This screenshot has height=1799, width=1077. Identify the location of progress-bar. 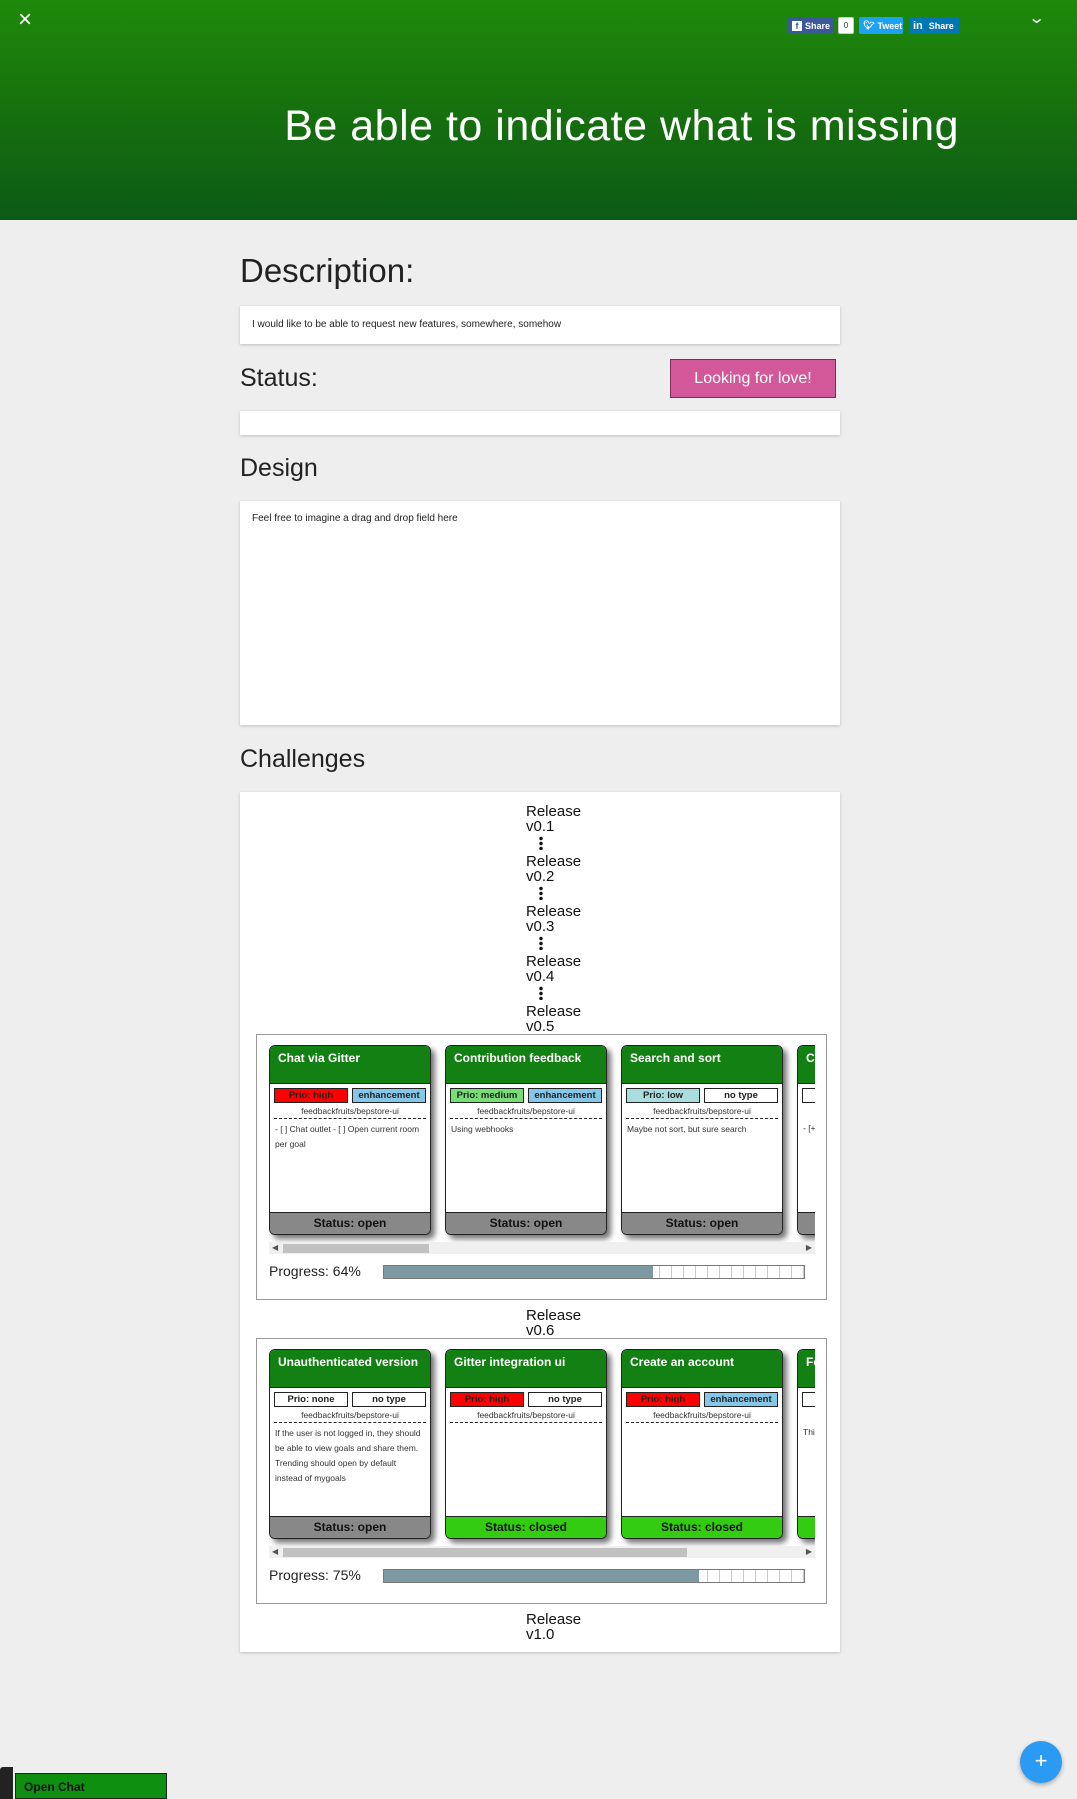
(594, 1272).